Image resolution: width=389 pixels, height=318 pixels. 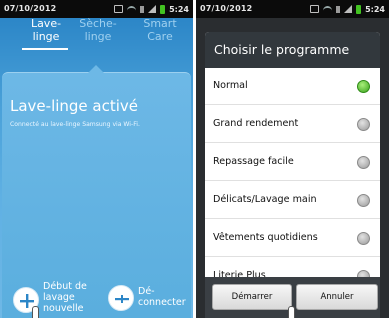 What do you see at coordinates (256, 123) in the screenshot?
I see `option-label: Grand rendement` at bounding box center [256, 123].